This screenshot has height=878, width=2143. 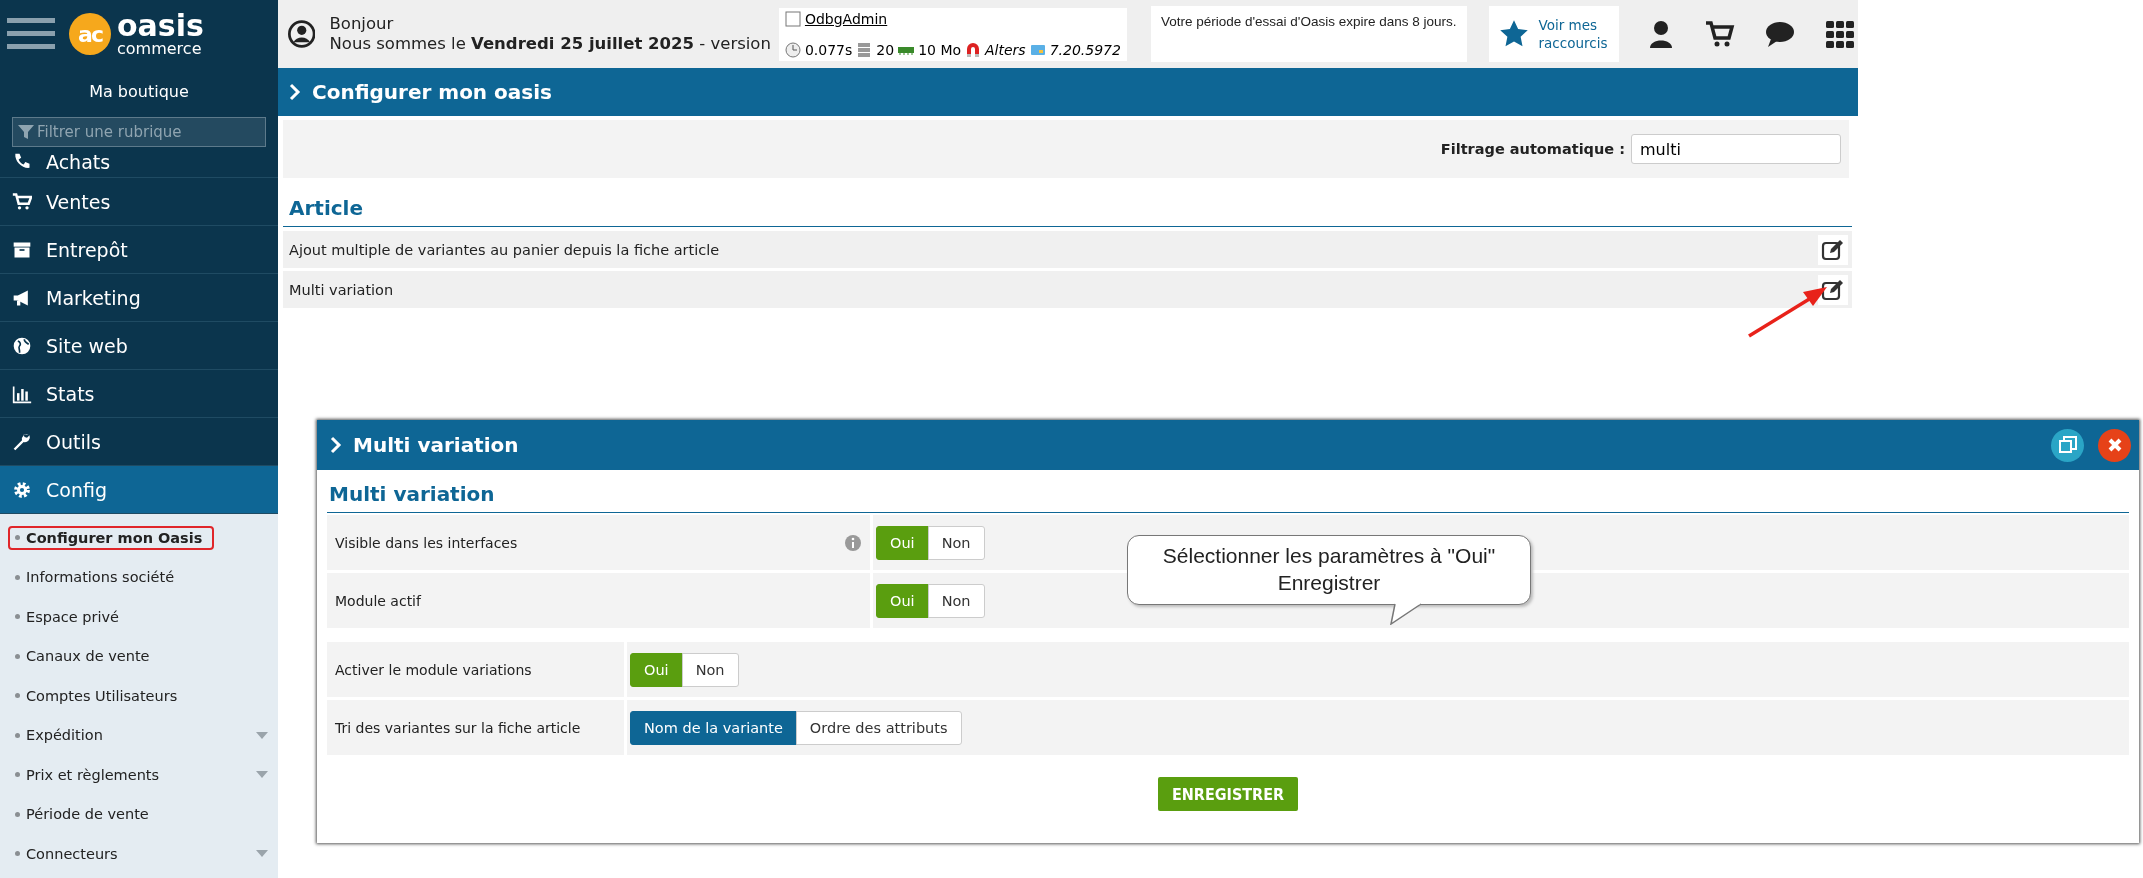 What do you see at coordinates (1085, 49) in the screenshot?
I see `debug-version: 7.20.5972` at bounding box center [1085, 49].